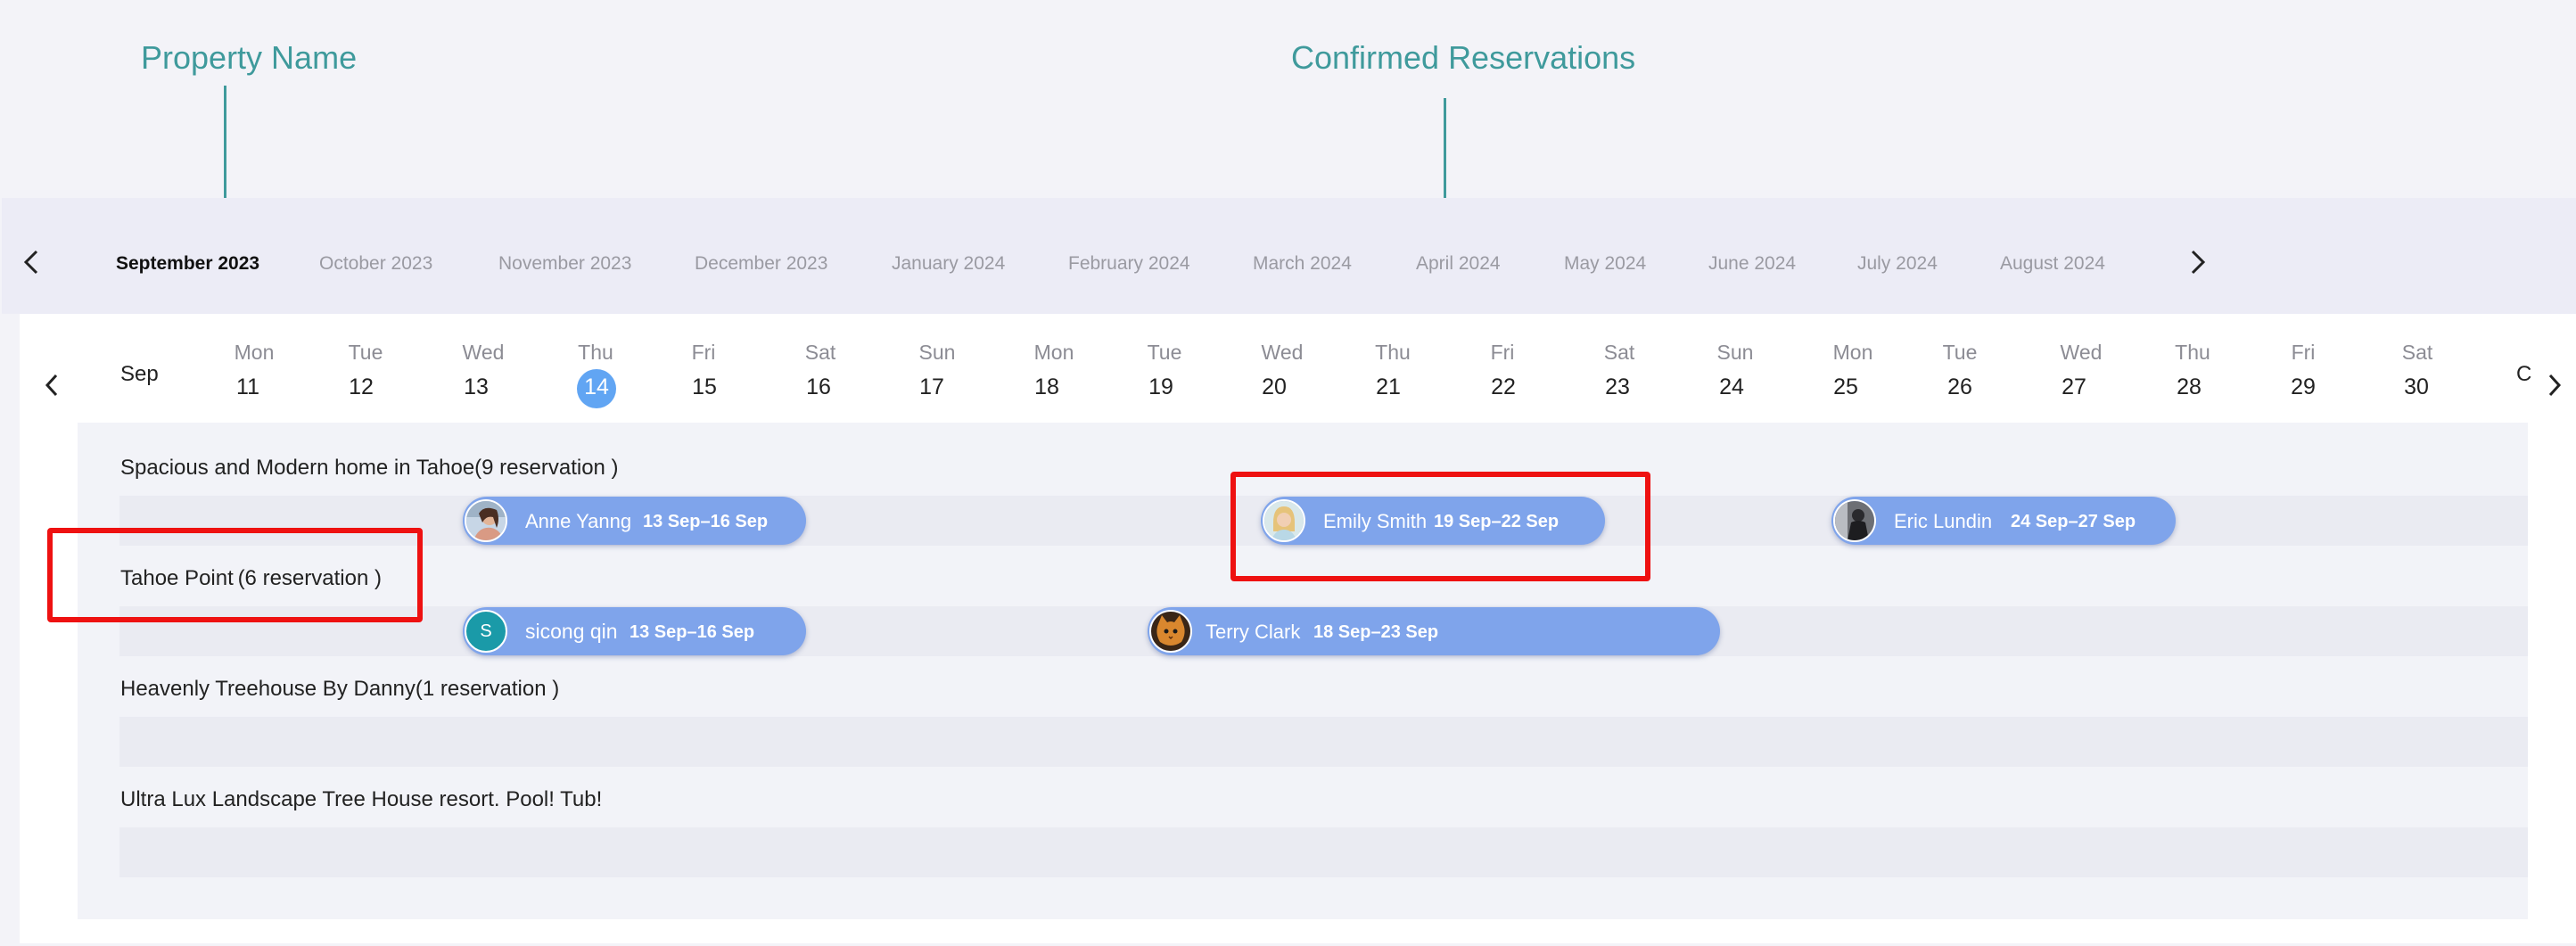  What do you see at coordinates (596, 387) in the screenshot?
I see `day-number-14-today: 14` at bounding box center [596, 387].